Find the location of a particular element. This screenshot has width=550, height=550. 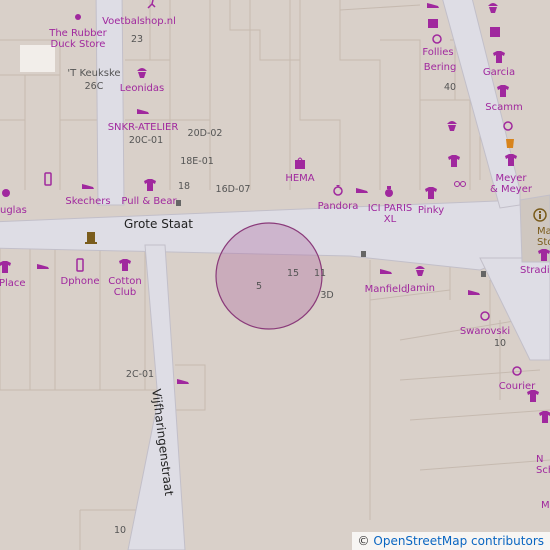

poi-dphone: Dphone is located at coordinates (80, 281).